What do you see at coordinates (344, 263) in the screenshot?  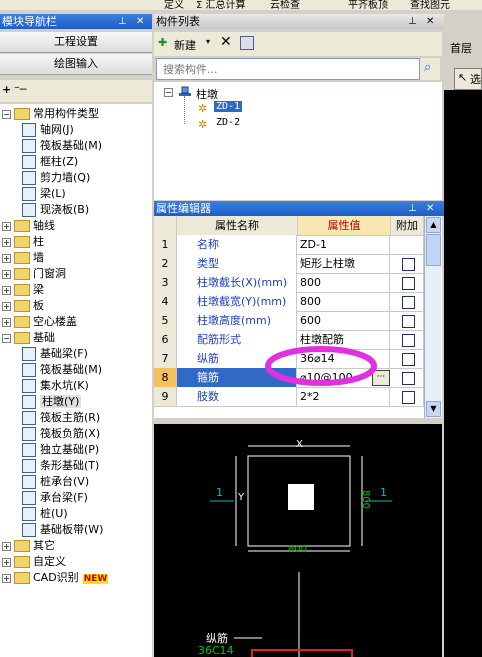 I see `property-value: 矩形上柱墩` at bounding box center [344, 263].